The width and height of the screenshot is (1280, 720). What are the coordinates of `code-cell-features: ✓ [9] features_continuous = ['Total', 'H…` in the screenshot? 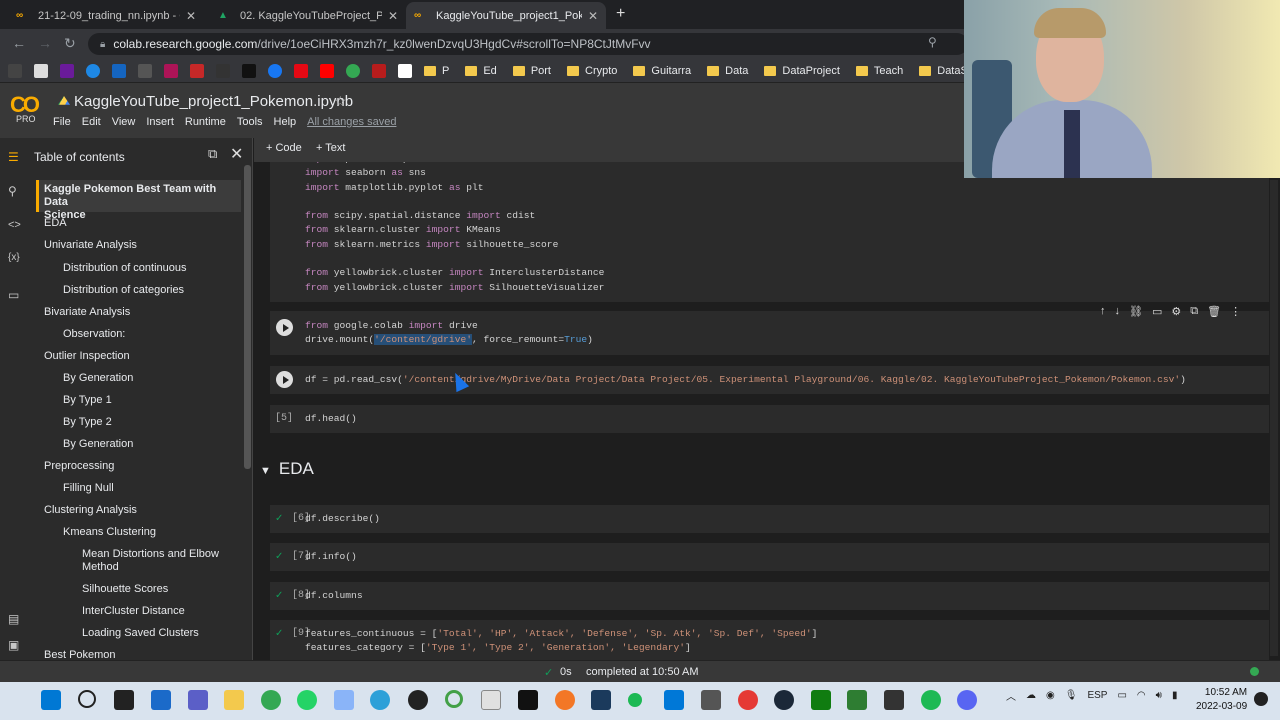 It's located at (769, 640).